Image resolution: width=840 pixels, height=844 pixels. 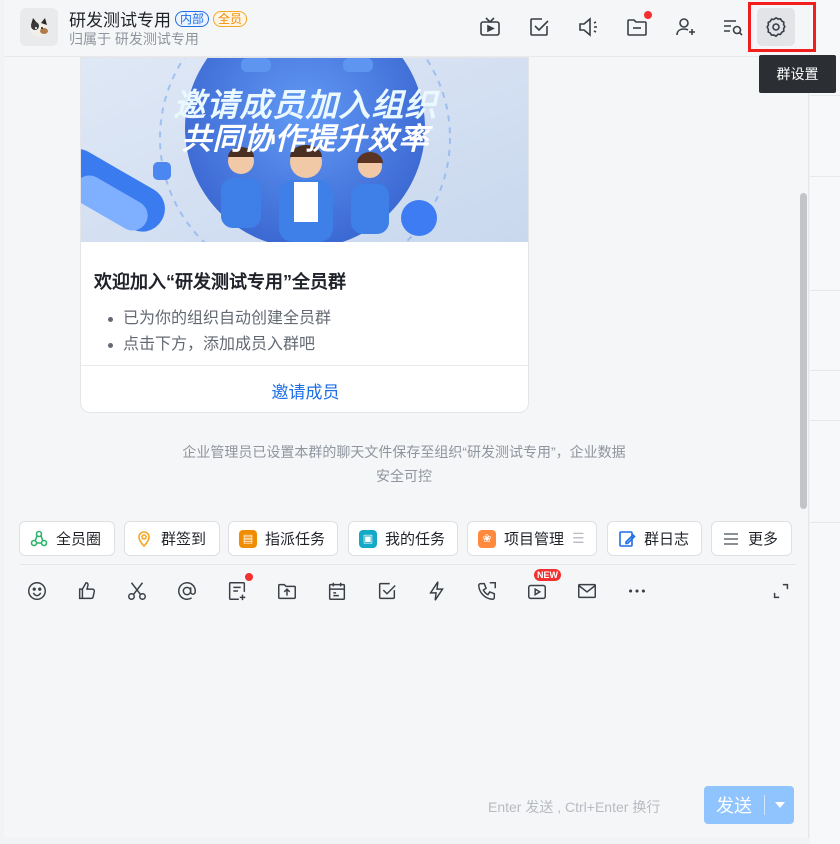 What do you see at coordinates (415, 539) in the screenshot?
I see `quick-app-label: 我的任务` at bounding box center [415, 539].